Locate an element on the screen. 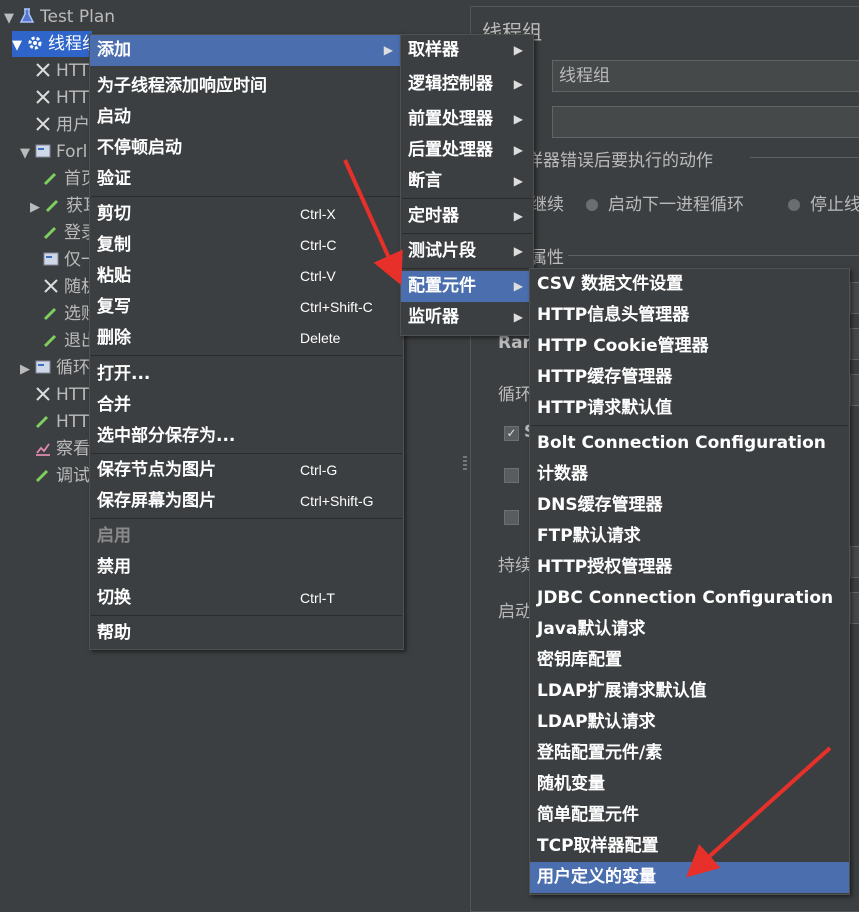  thread-count-input is located at coordinates (854, 298).